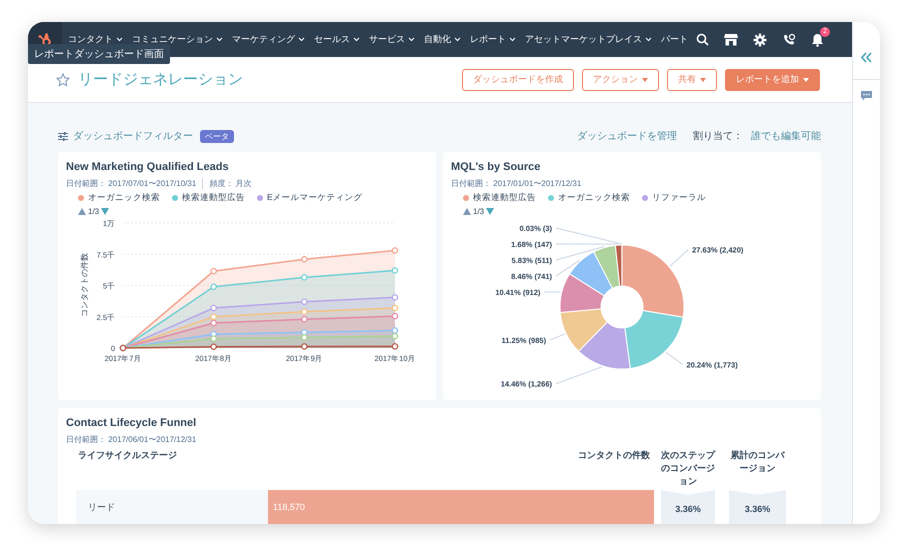 The image size is (908, 556). Describe the element at coordinates (731, 39) in the screenshot. I see `store-icon` at that location.